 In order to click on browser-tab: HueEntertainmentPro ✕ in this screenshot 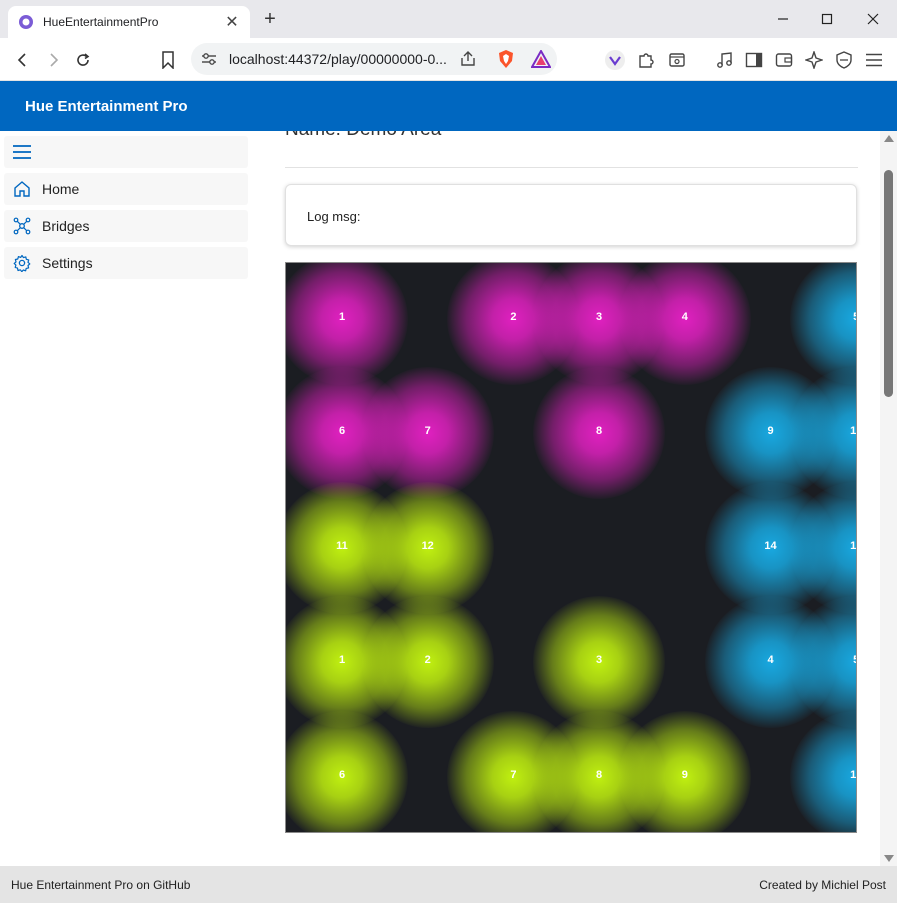, I will do `click(129, 22)`.